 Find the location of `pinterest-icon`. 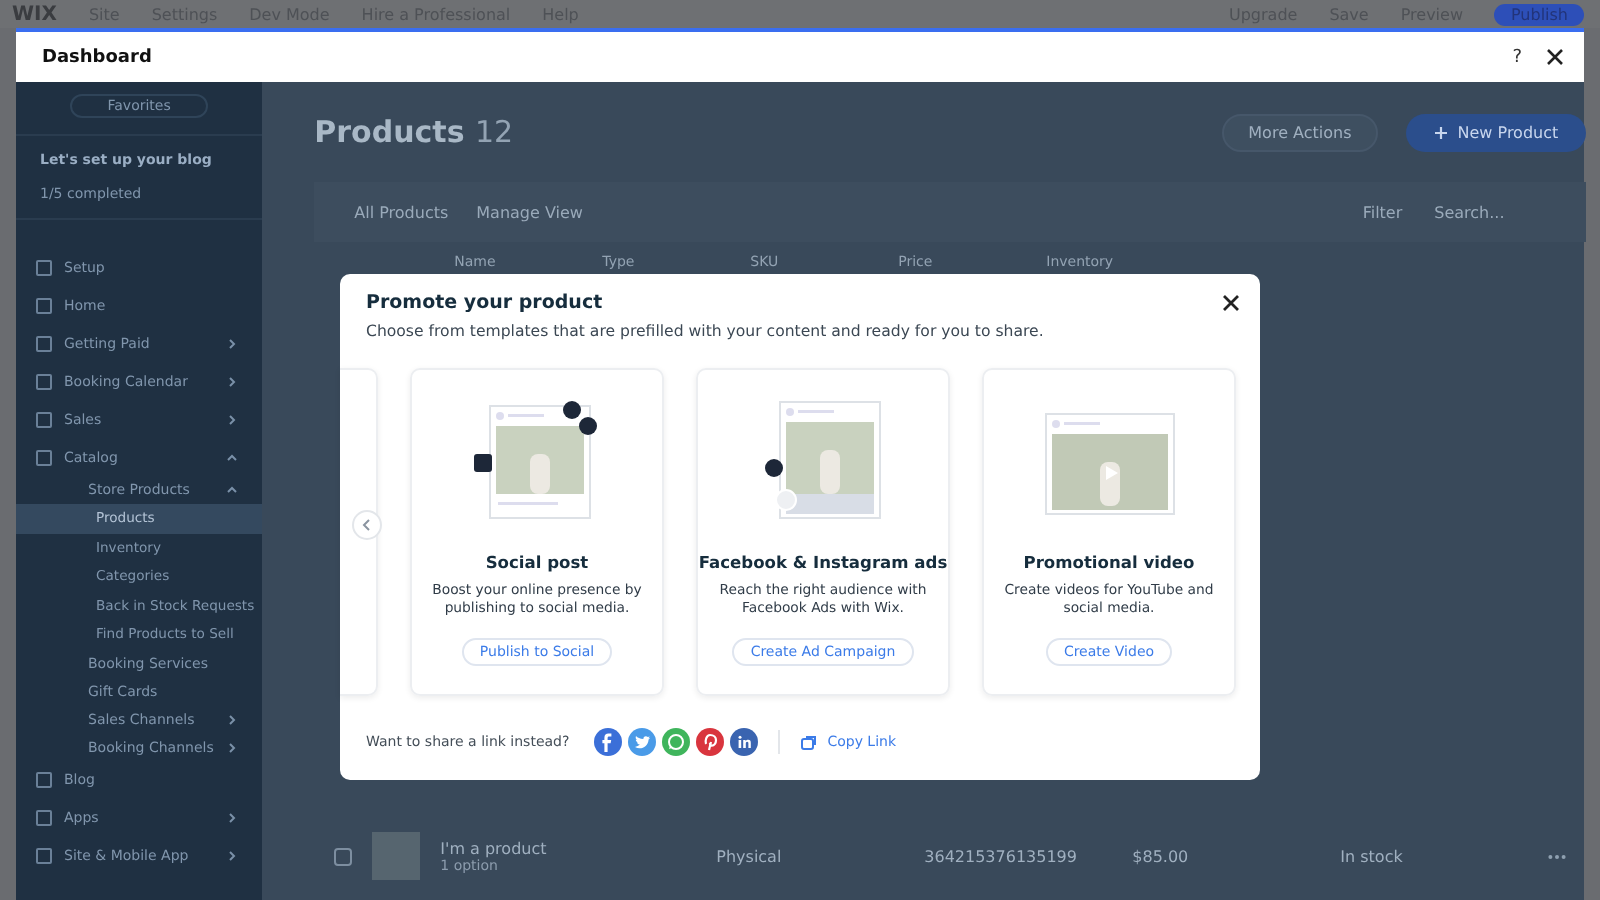

pinterest-icon is located at coordinates (709, 742).